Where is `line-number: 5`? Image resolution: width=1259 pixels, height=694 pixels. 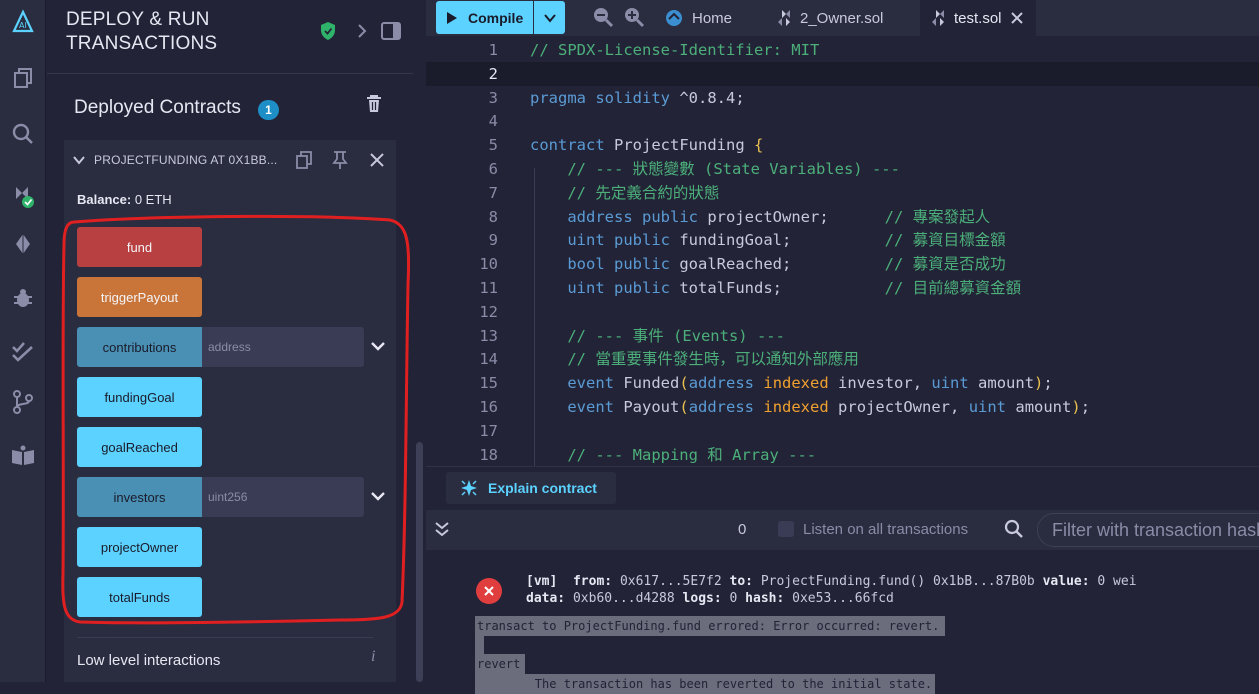 line-number: 5 is located at coordinates (493, 145).